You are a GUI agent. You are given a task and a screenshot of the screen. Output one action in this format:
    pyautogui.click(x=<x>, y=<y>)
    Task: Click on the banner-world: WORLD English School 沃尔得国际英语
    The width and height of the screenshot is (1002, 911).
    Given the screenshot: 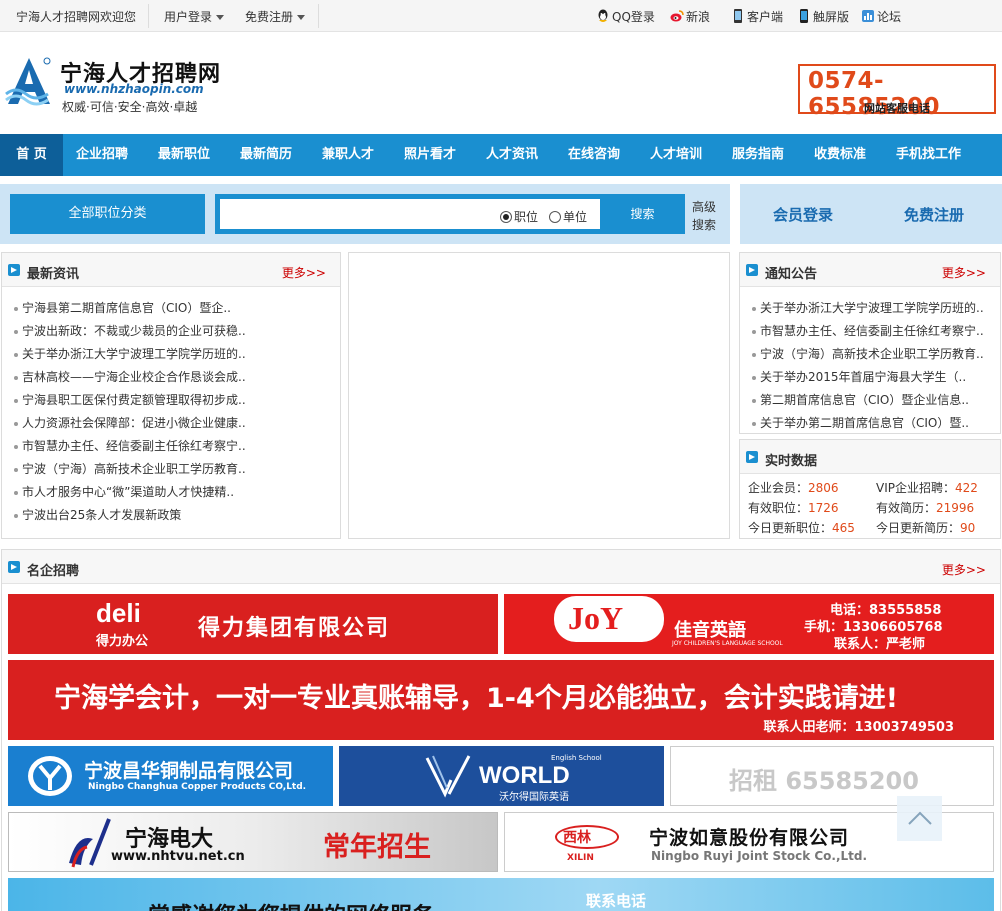 What is the action you would take?
    pyautogui.click(x=501, y=776)
    